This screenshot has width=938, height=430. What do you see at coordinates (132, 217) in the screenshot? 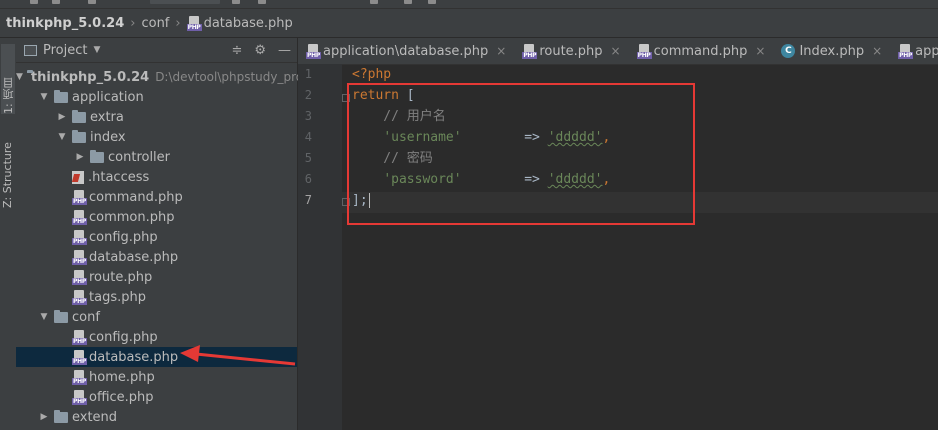
I see `tree-item-label: common.php` at bounding box center [132, 217].